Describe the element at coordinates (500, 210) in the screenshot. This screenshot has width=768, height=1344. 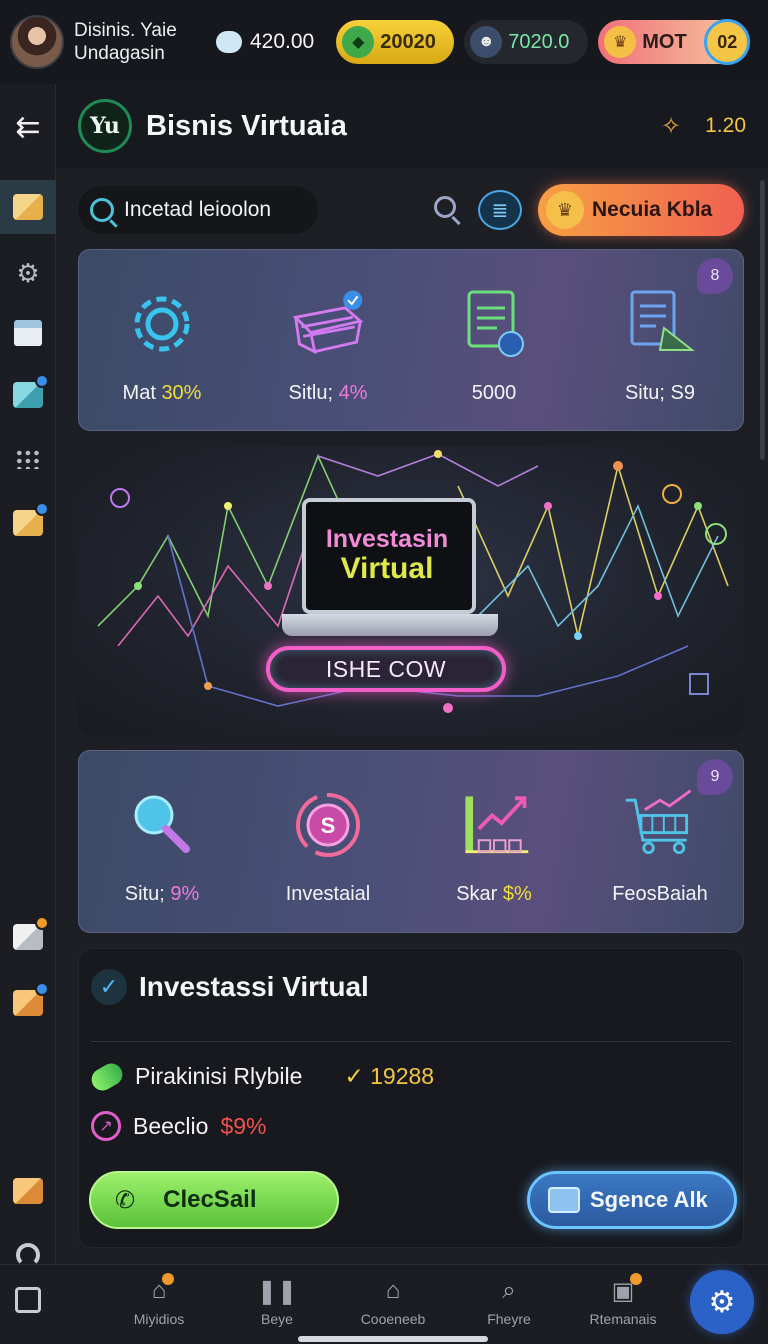
I see `basket-icon: ≣` at that location.